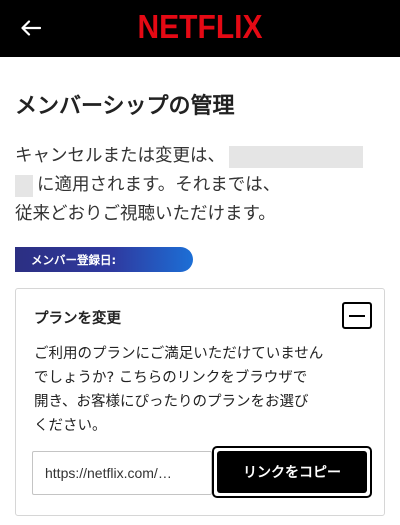  What do you see at coordinates (171, 402) in the screenshot?
I see `description-line: 開き、お客様にぴったりのプランをお選び` at bounding box center [171, 402].